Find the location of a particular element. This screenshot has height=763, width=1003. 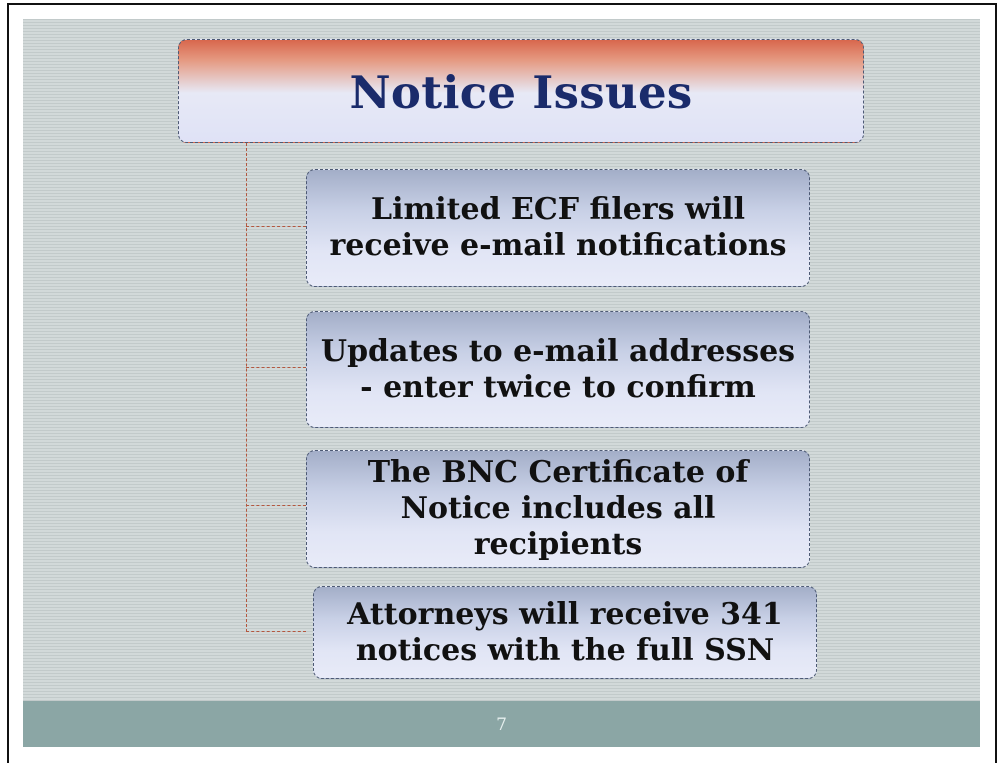

notice-item-1-line-2: receive e-mail notifications is located at coordinates (558, 245).